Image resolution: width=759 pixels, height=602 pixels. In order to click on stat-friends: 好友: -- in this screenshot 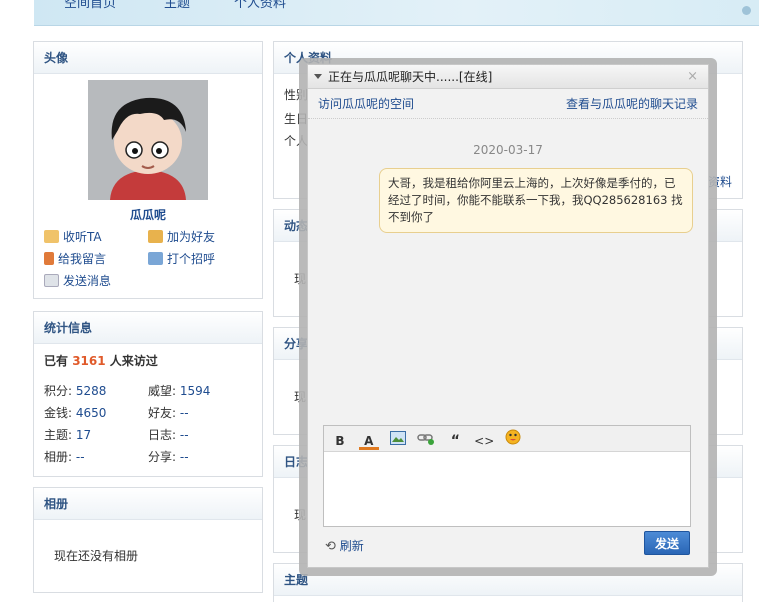, I will do `click(168, 413)`.